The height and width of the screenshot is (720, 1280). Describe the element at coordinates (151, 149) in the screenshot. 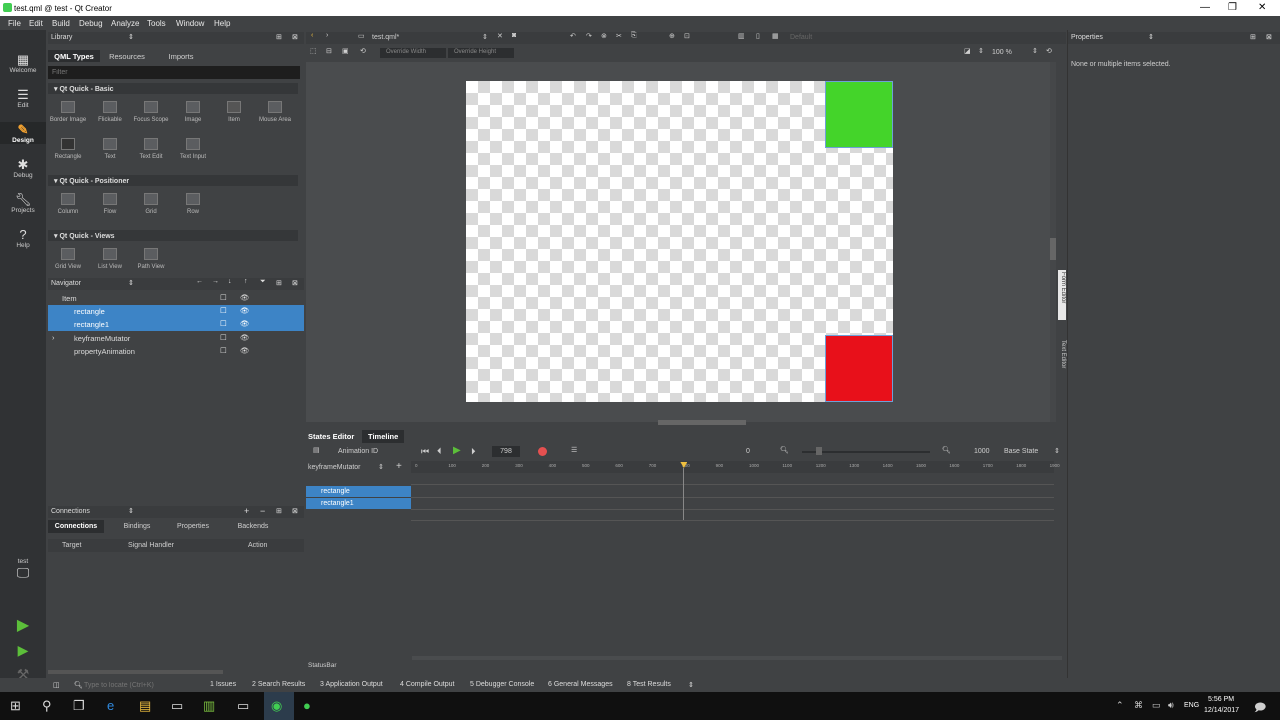

I see `qml-item-text-edit: Text Edit` at that location.